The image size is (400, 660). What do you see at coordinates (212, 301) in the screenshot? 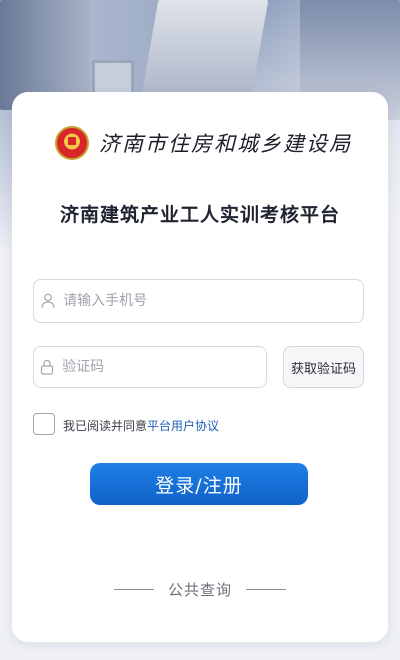
I see `phone-input` at bounding box center [212, 301].